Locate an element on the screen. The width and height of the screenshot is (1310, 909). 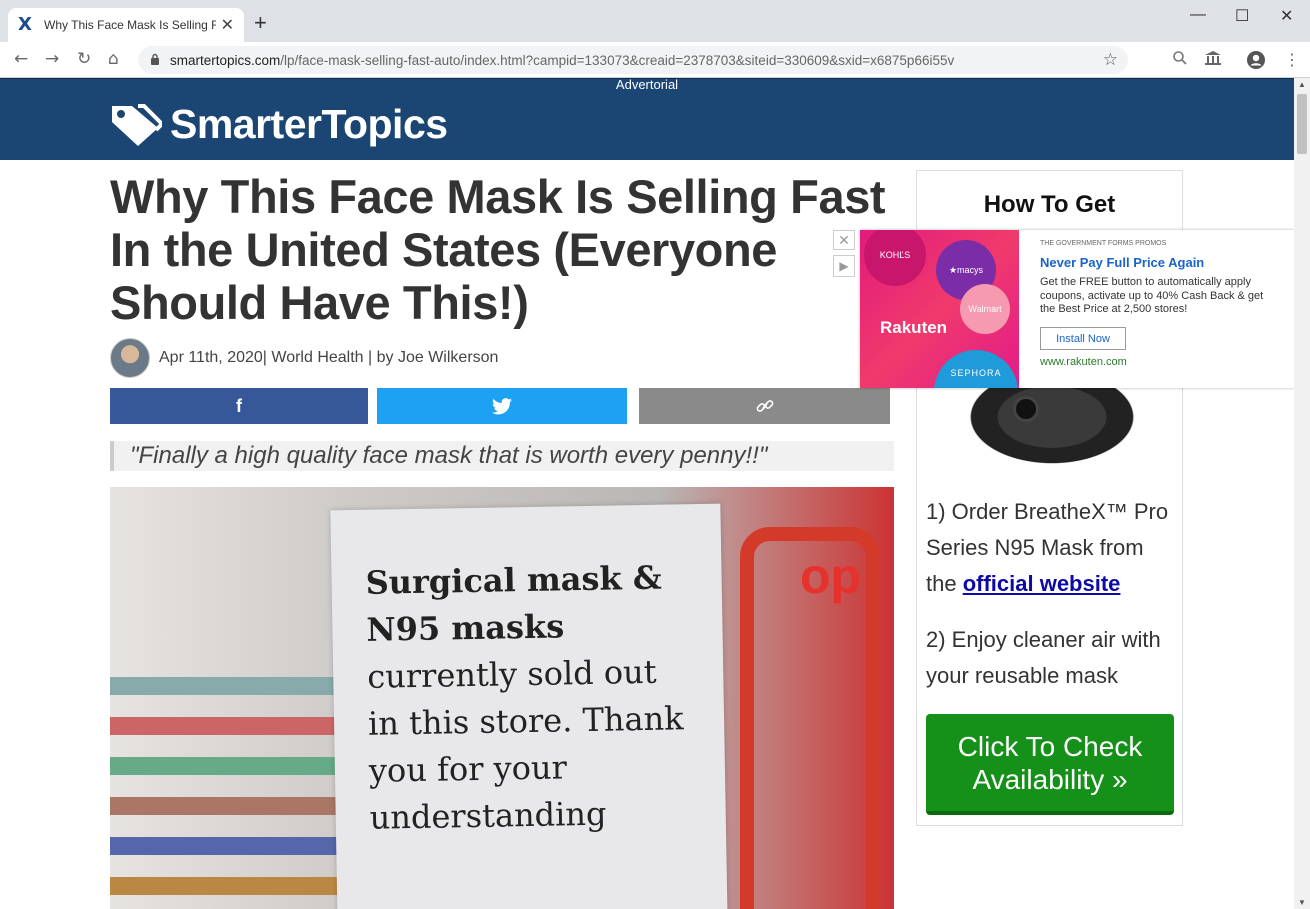
reload-icon: ↻ is located at coordinates (84, 59).